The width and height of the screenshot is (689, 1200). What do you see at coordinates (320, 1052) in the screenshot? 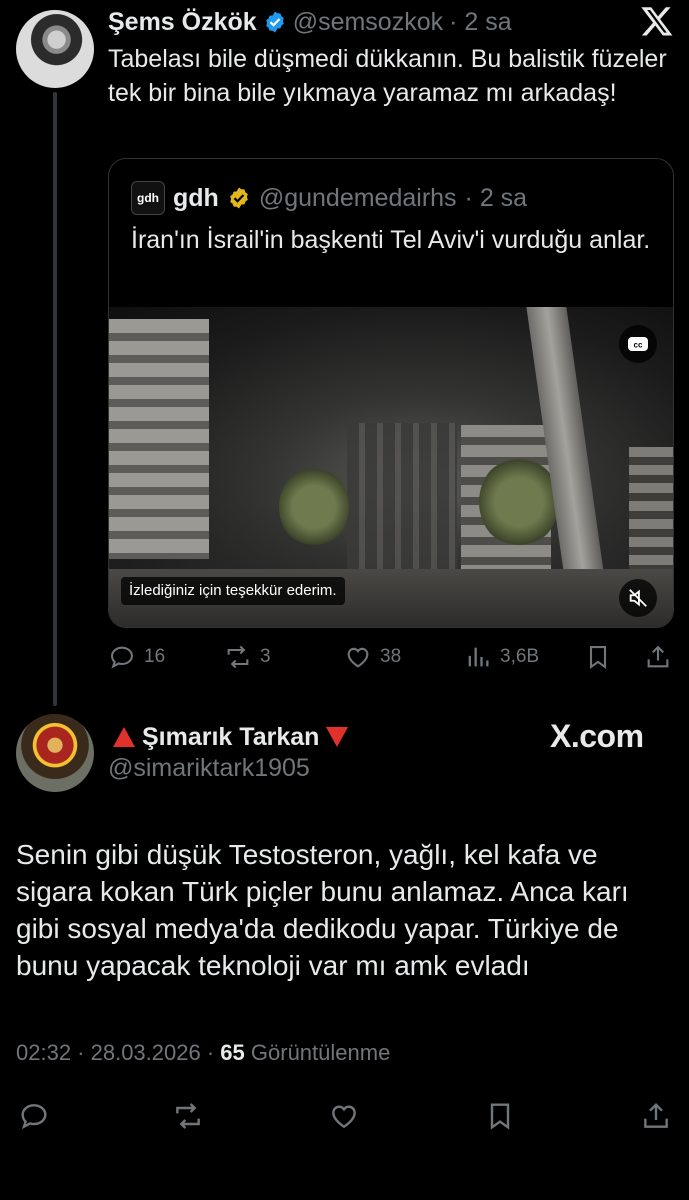
I see `views-label: Görüntülenme` at bounding box center [320, 1052].